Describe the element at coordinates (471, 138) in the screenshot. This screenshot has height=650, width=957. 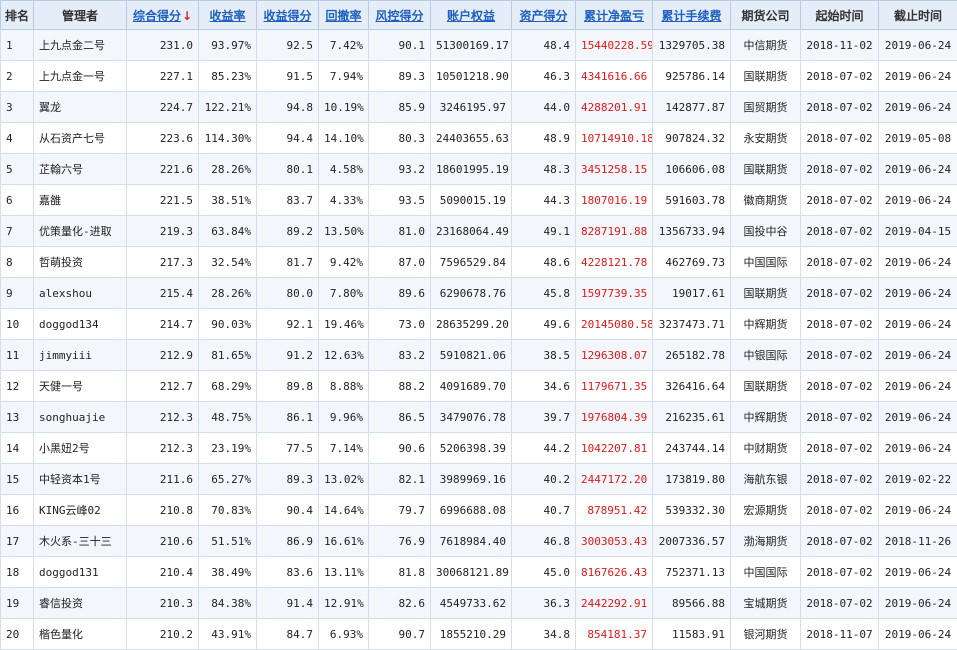
I see `cell-equity: 24403655.63` at that location.